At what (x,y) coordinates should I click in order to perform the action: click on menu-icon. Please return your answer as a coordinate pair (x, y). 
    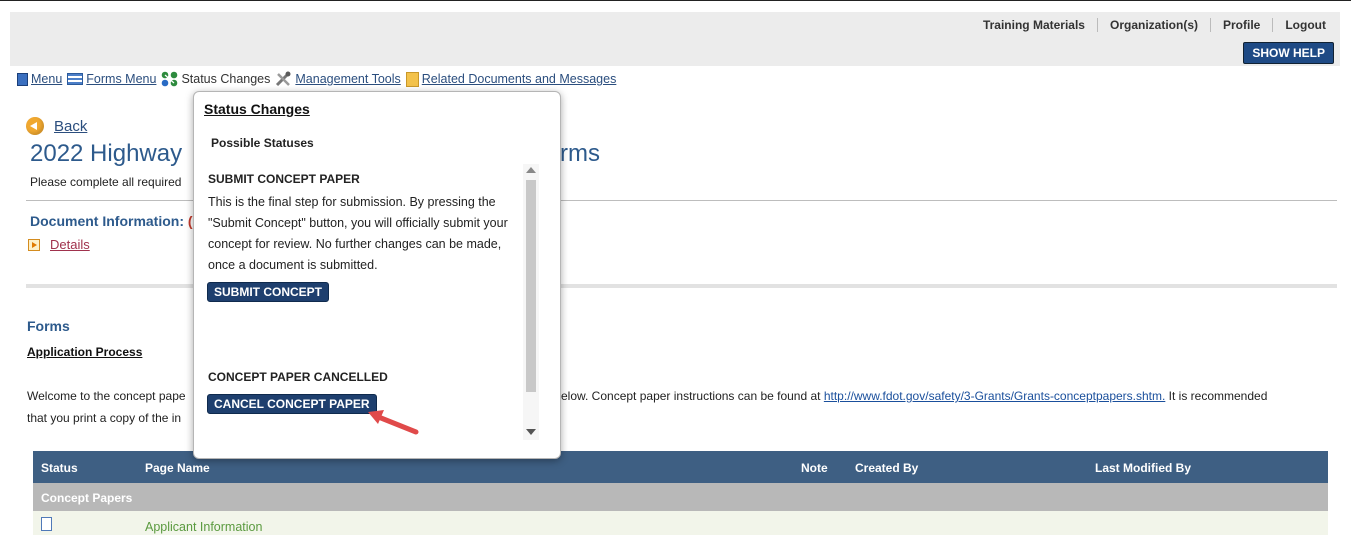
    Looking at the image, I should click on (22, 79).